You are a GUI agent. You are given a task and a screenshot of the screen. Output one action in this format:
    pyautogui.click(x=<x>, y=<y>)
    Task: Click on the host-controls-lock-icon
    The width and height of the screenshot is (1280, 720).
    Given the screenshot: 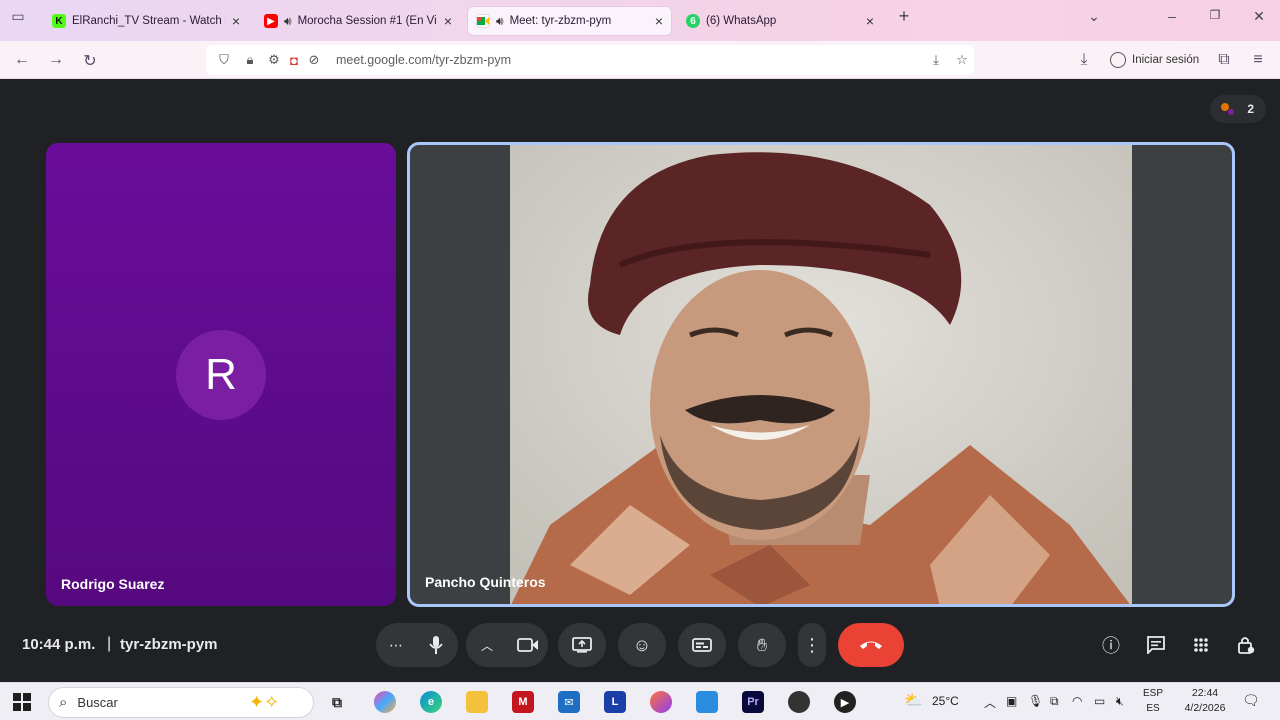 What is the action you would take?
    pyautogui.click(x=1246, y=645)
    